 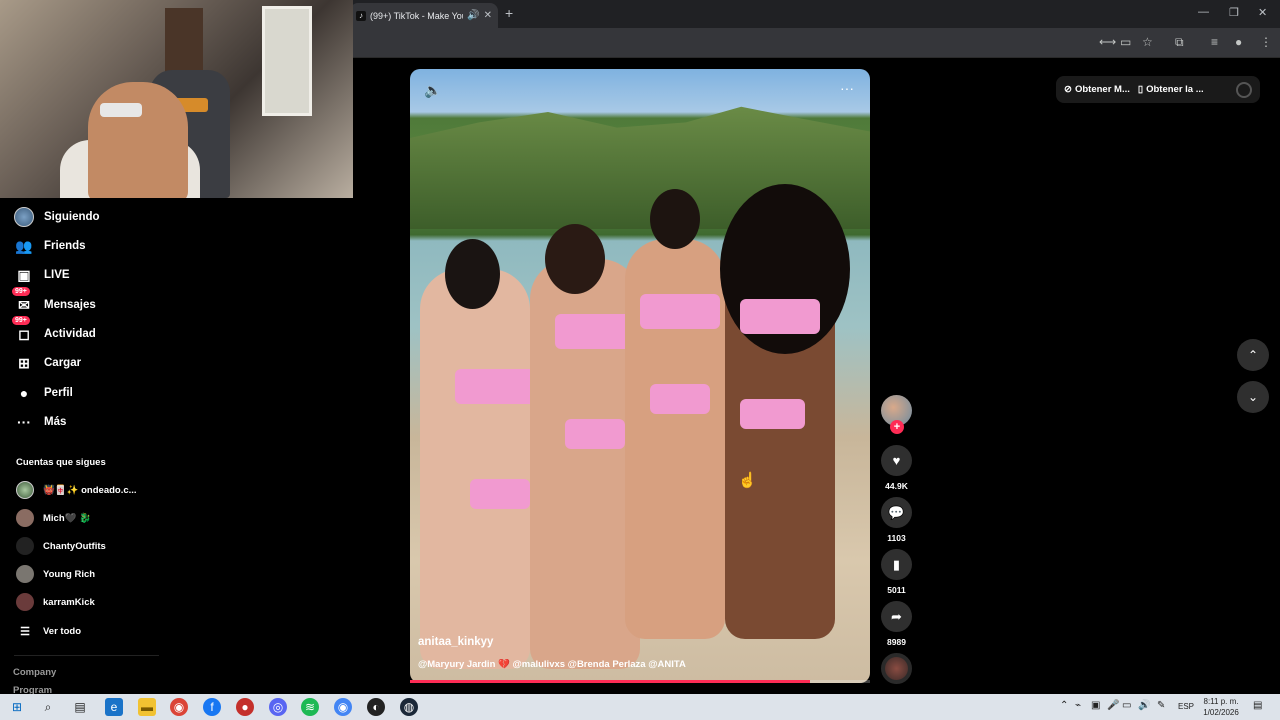 I want to click on save-button: ▮, so click(x=896, y=564).